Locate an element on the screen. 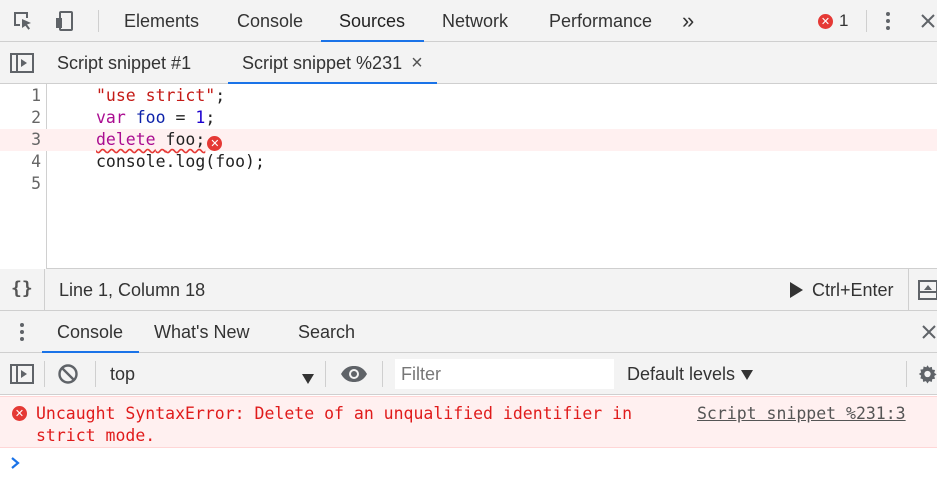  log-levels-label: Default levels is located at coordinates (681, 373).